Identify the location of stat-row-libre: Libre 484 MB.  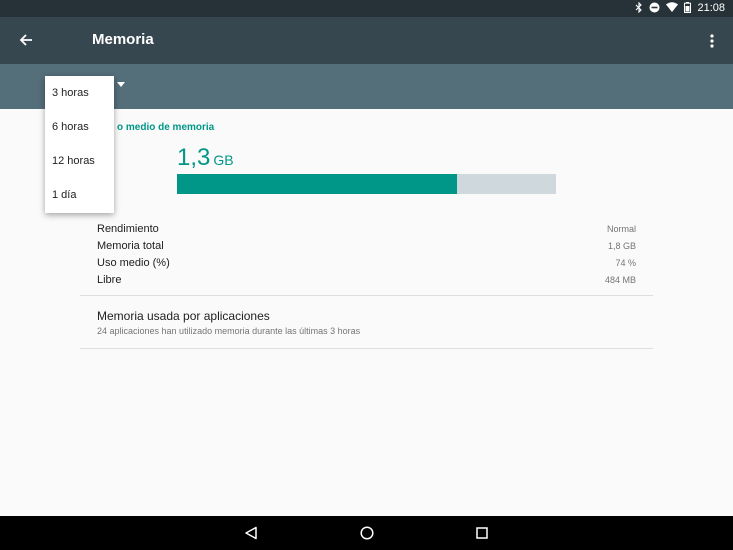
(366, 279).